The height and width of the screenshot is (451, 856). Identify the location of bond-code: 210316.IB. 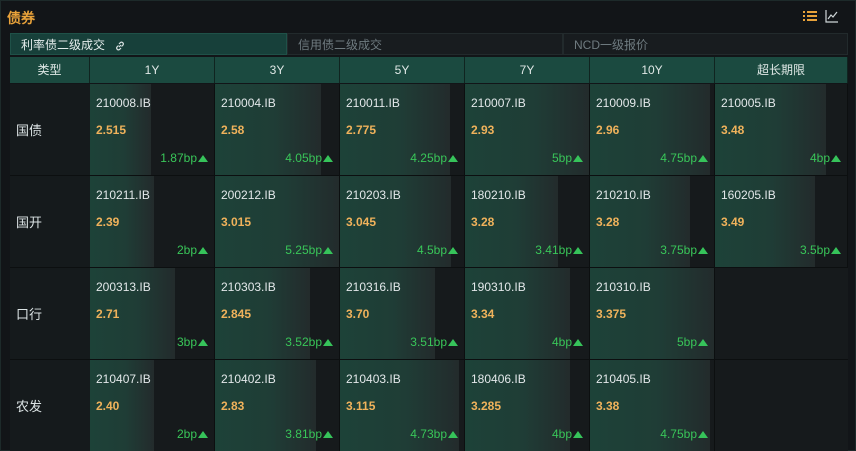
(373, 287).